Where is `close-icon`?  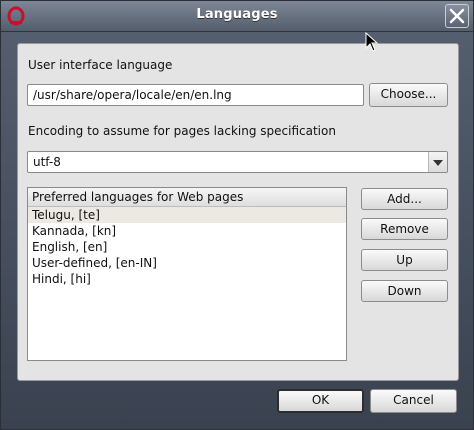
close-icon is located at coordinates (457, 16).